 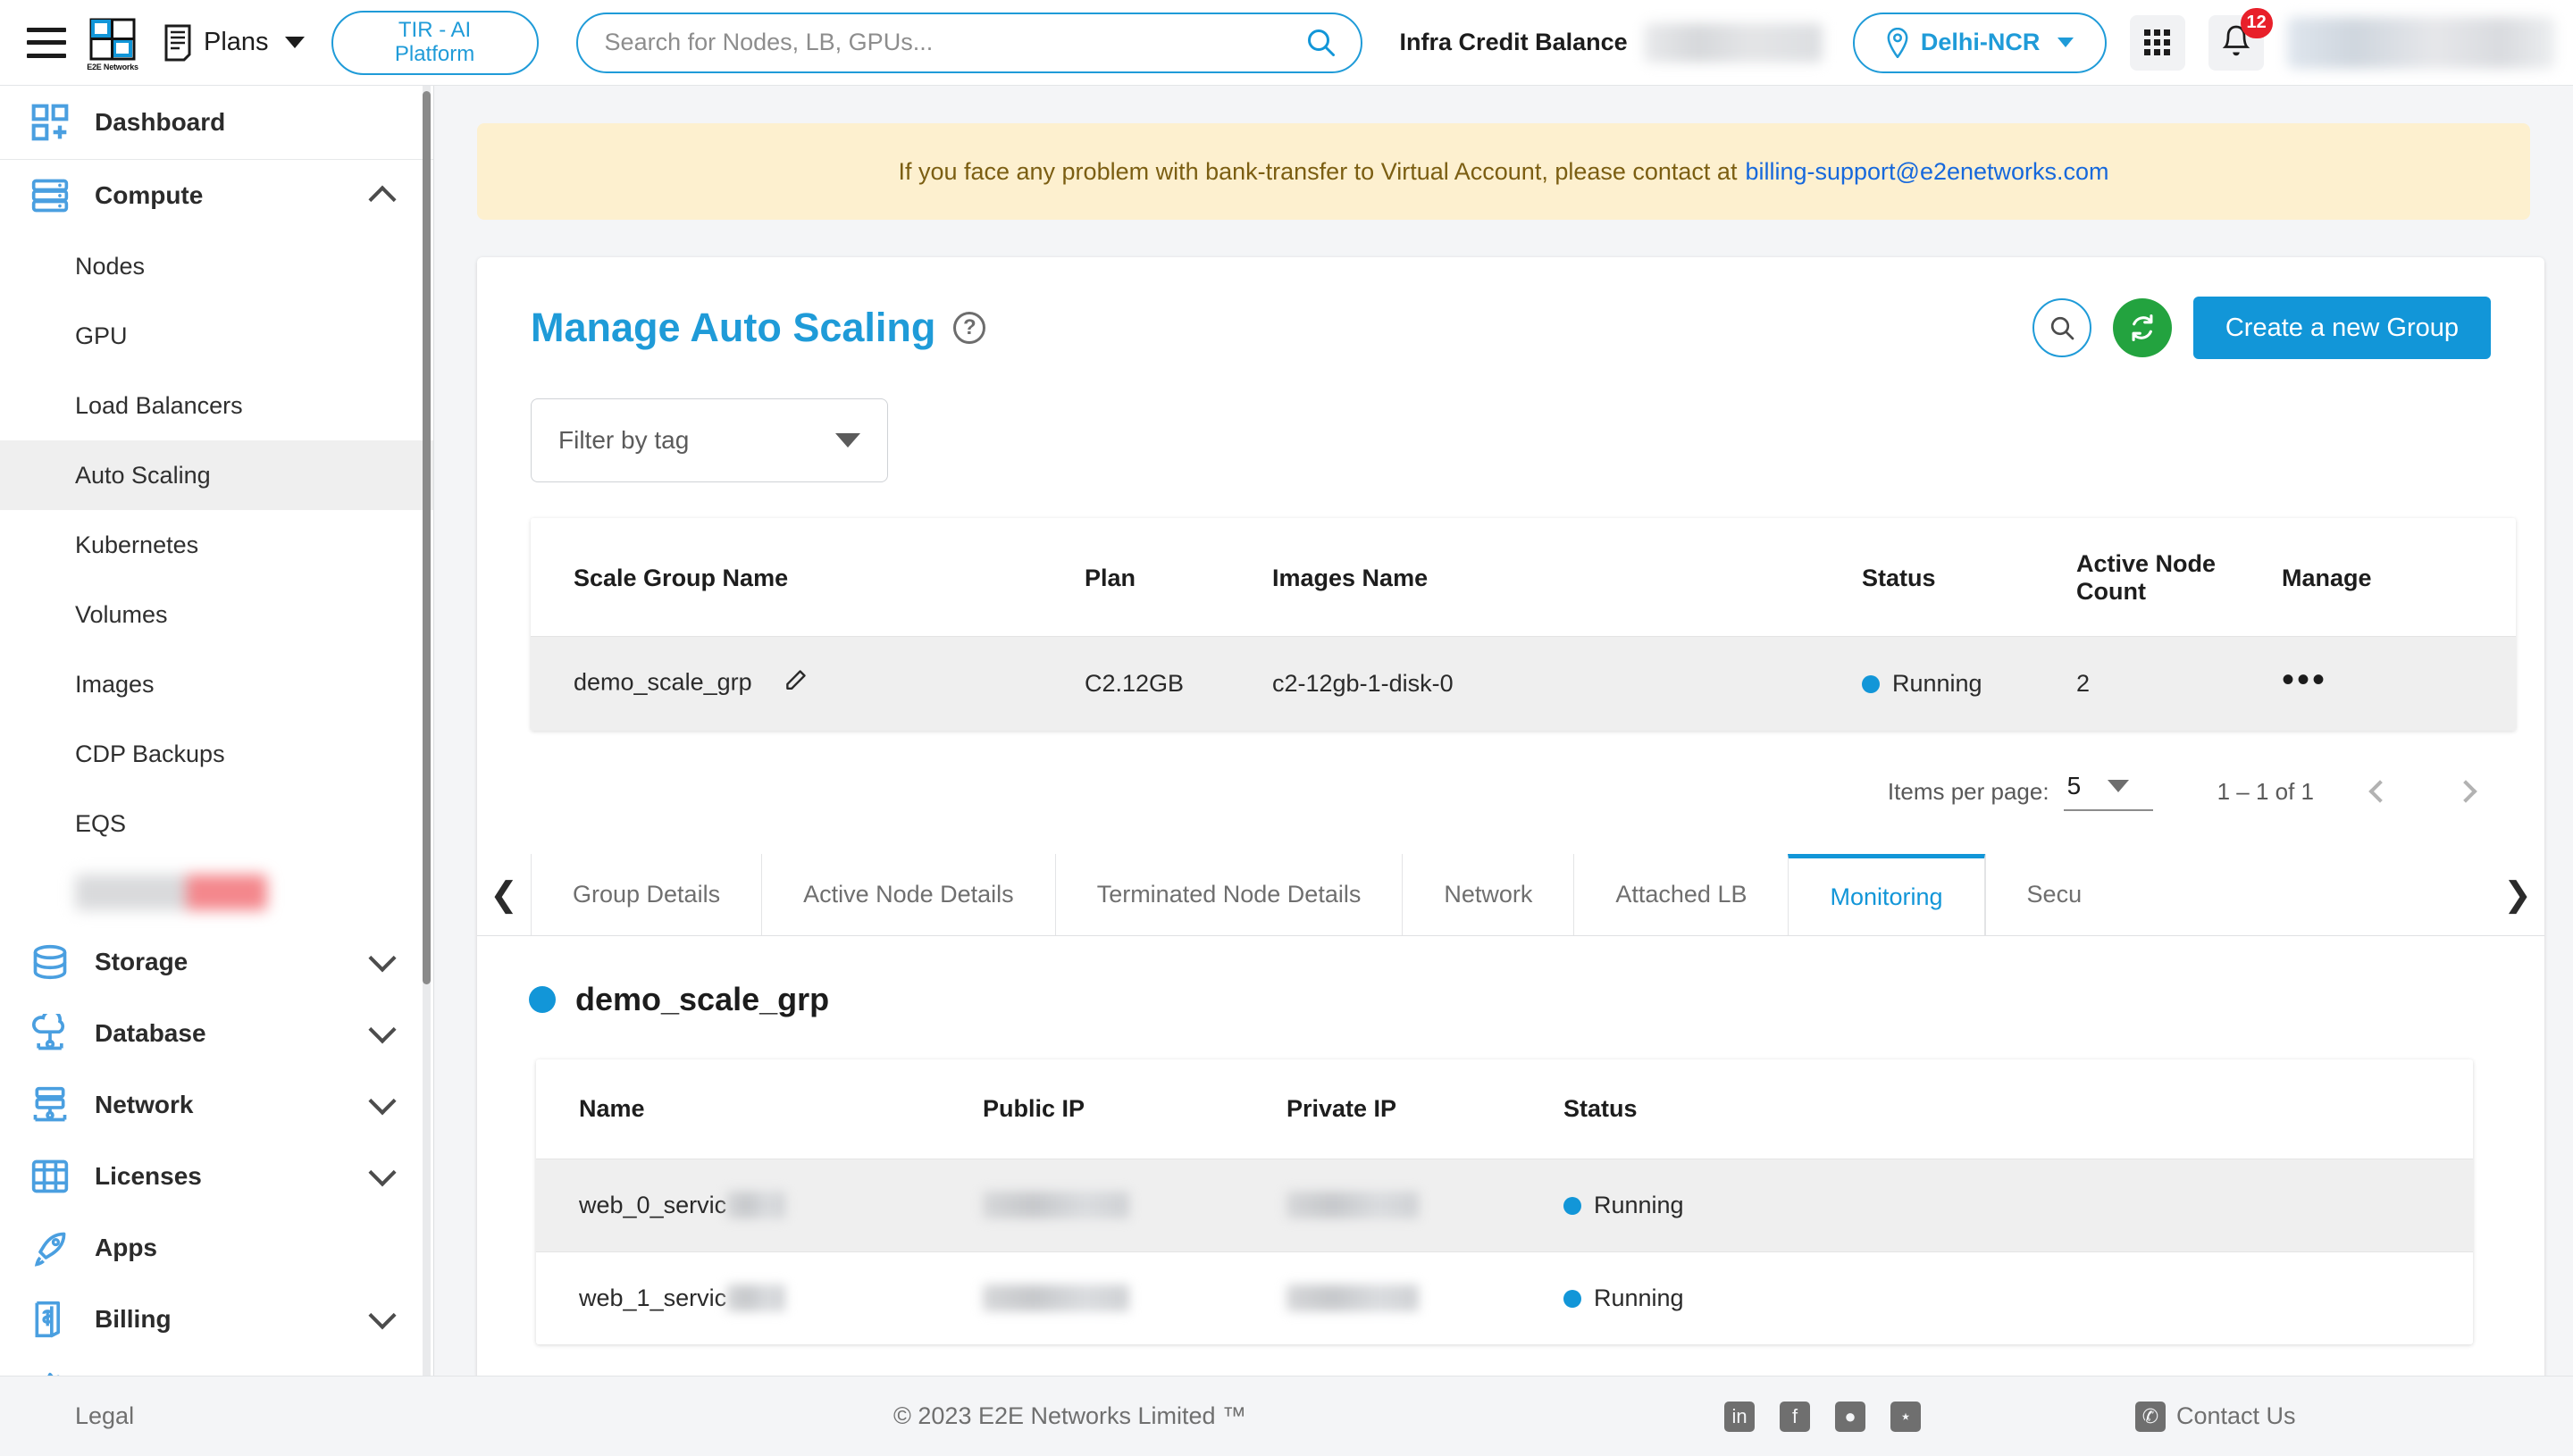 I want to click on sidebar-item-label: Volumes, so click(x=121, y=614).